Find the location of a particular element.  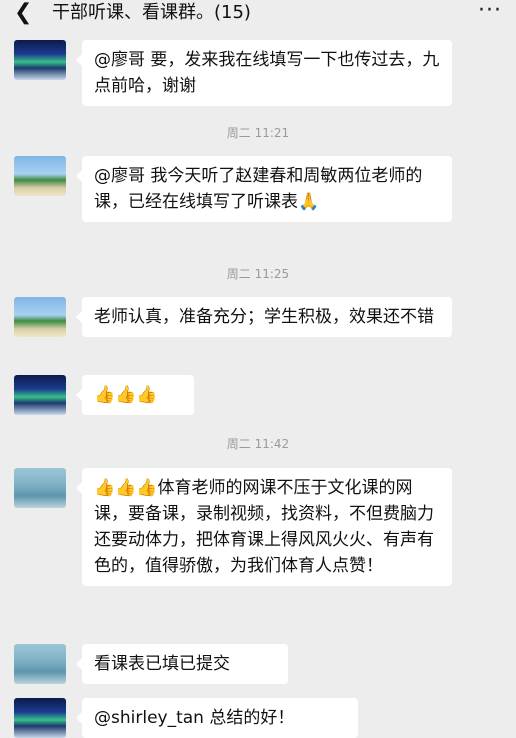

timestamp: 周二 11:21 is located at coordinates (258, 133).